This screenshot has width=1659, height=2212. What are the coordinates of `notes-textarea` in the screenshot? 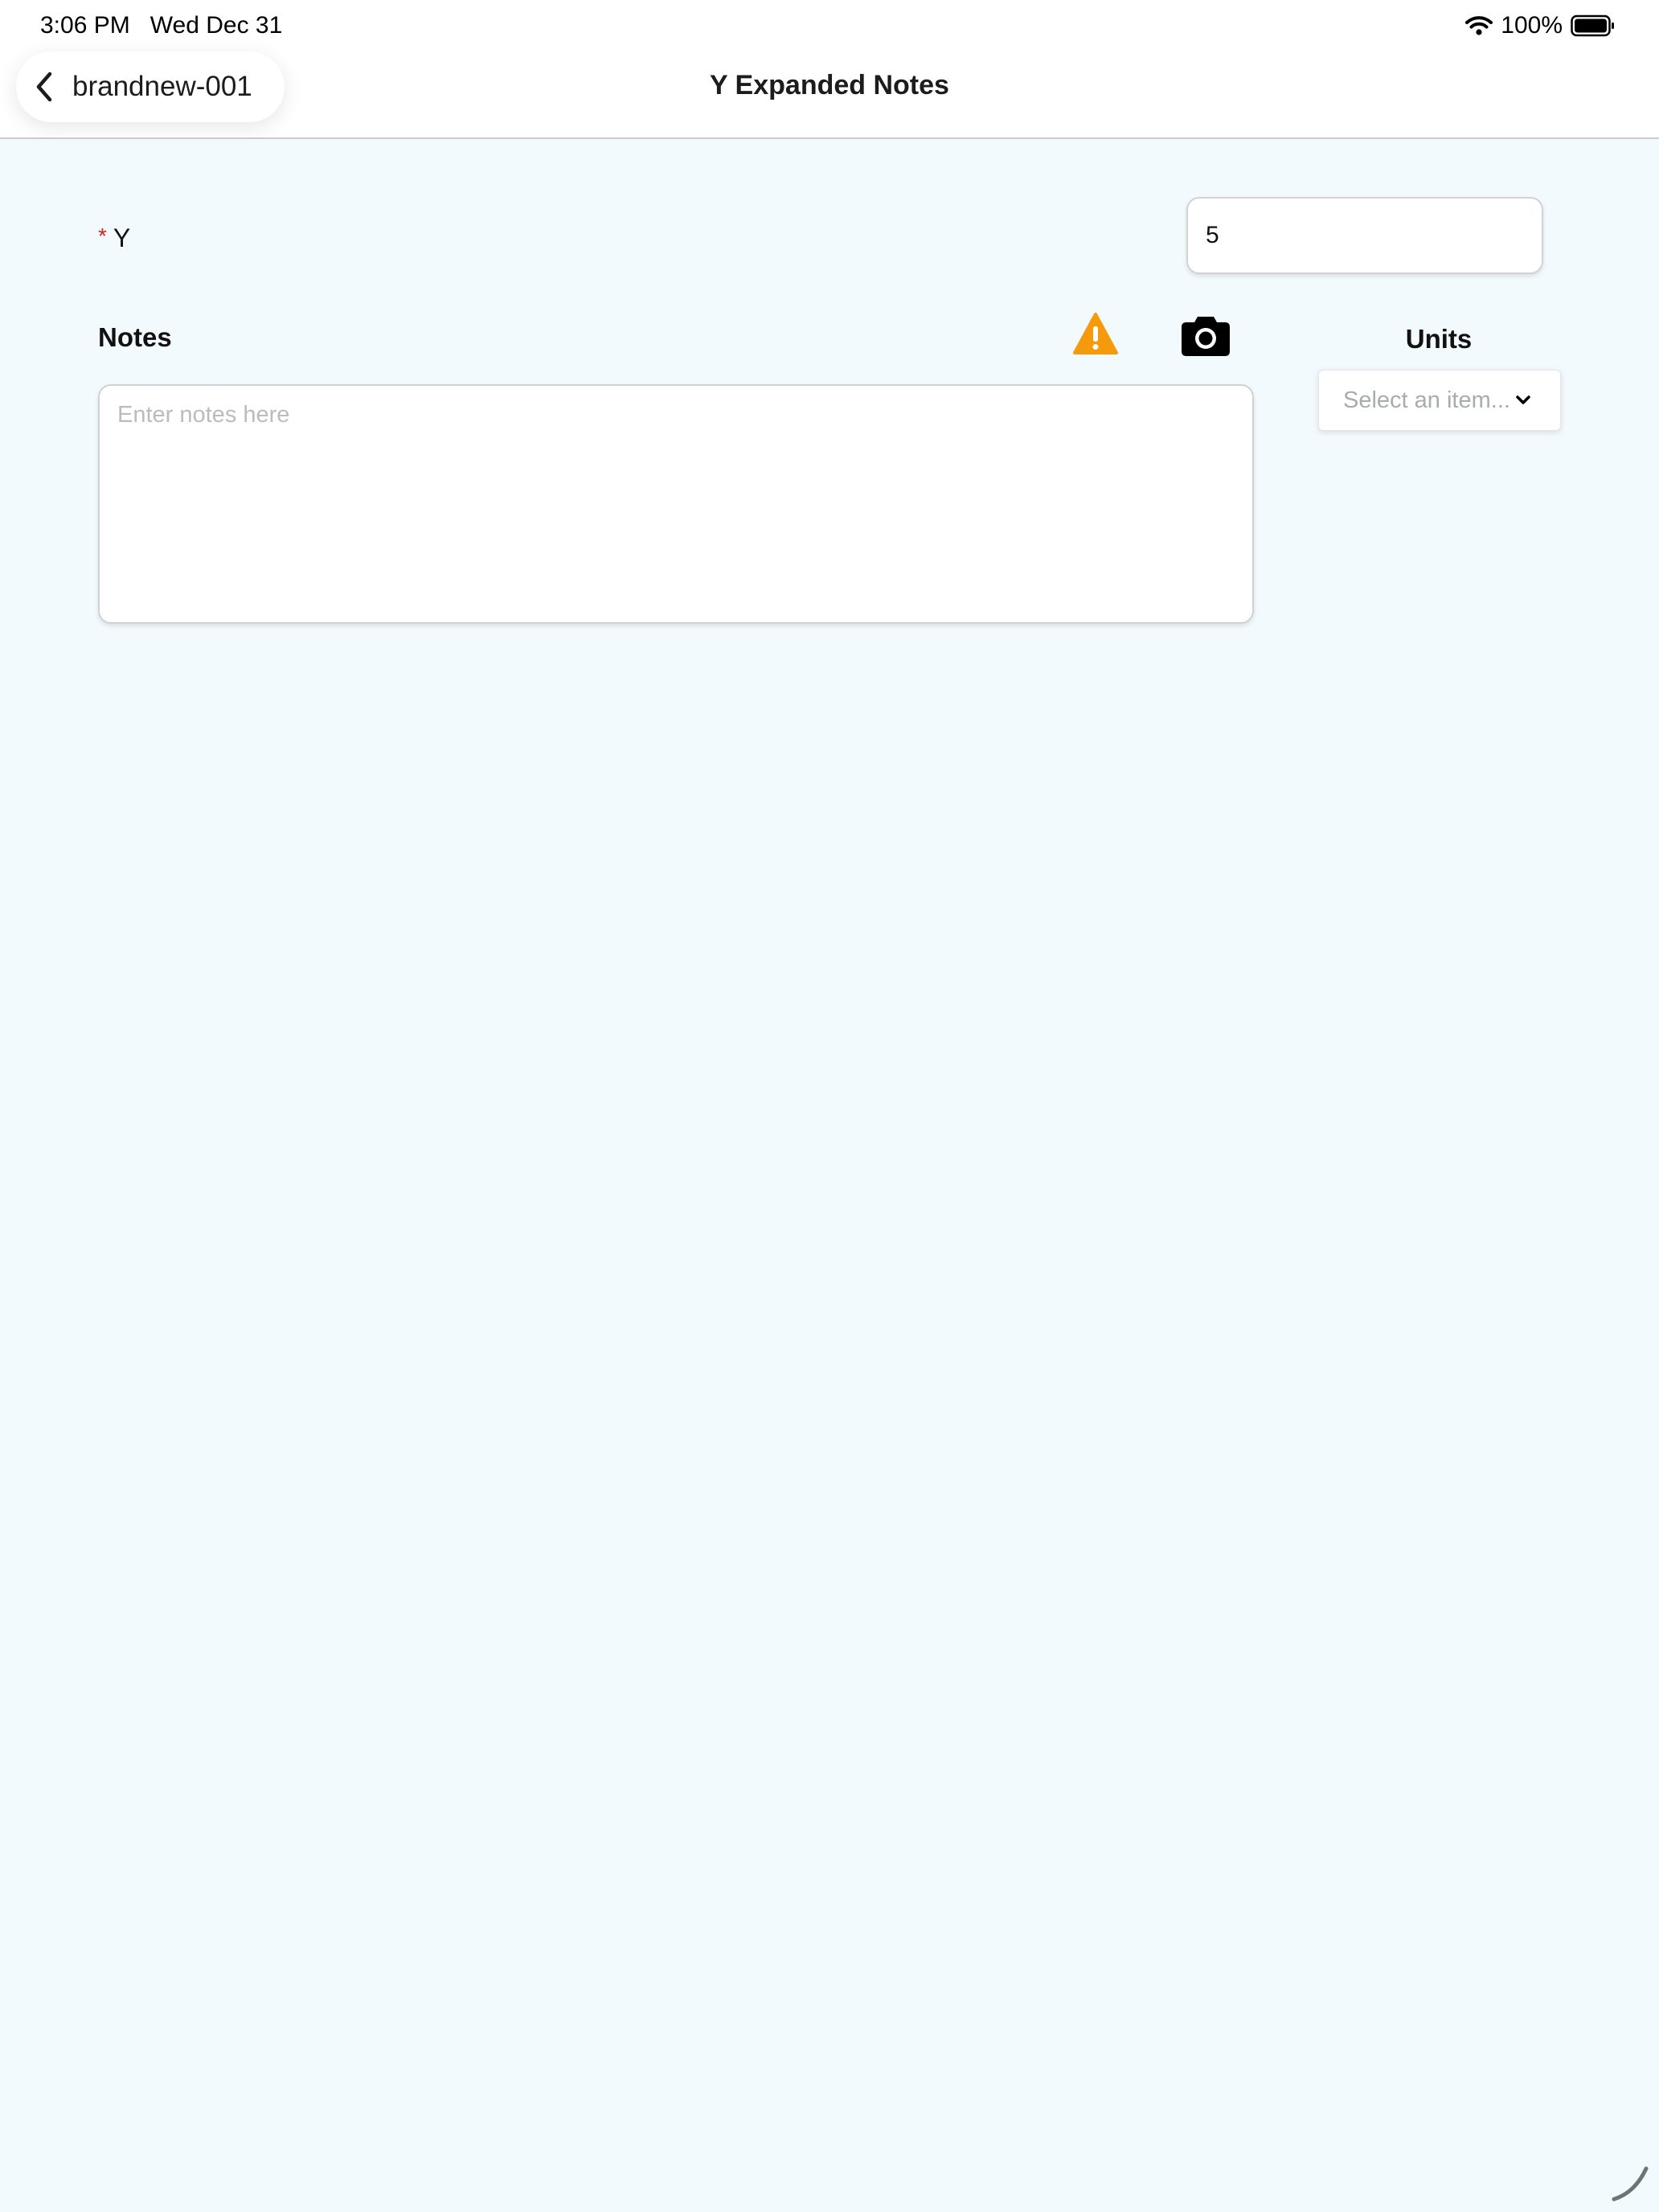 It's located at (676, 504).